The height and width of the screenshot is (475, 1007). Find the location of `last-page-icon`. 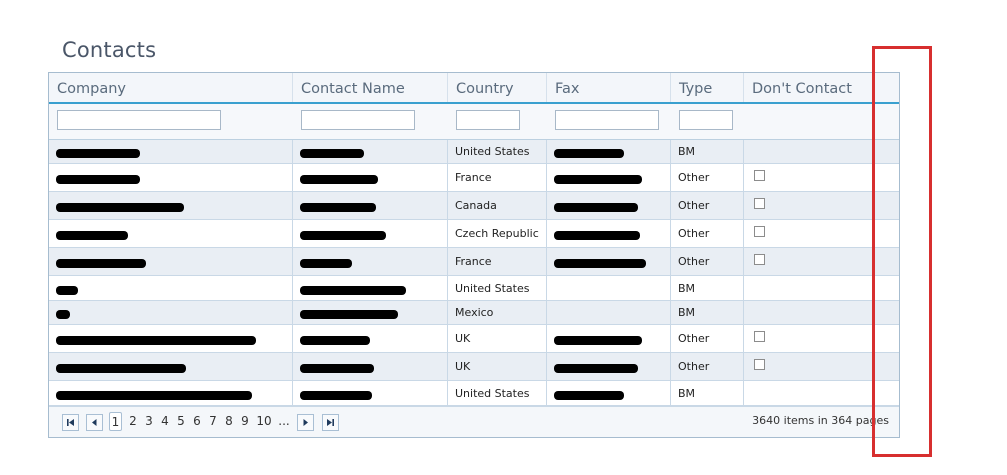

last-page-icon is located at coordinates (330, 422).